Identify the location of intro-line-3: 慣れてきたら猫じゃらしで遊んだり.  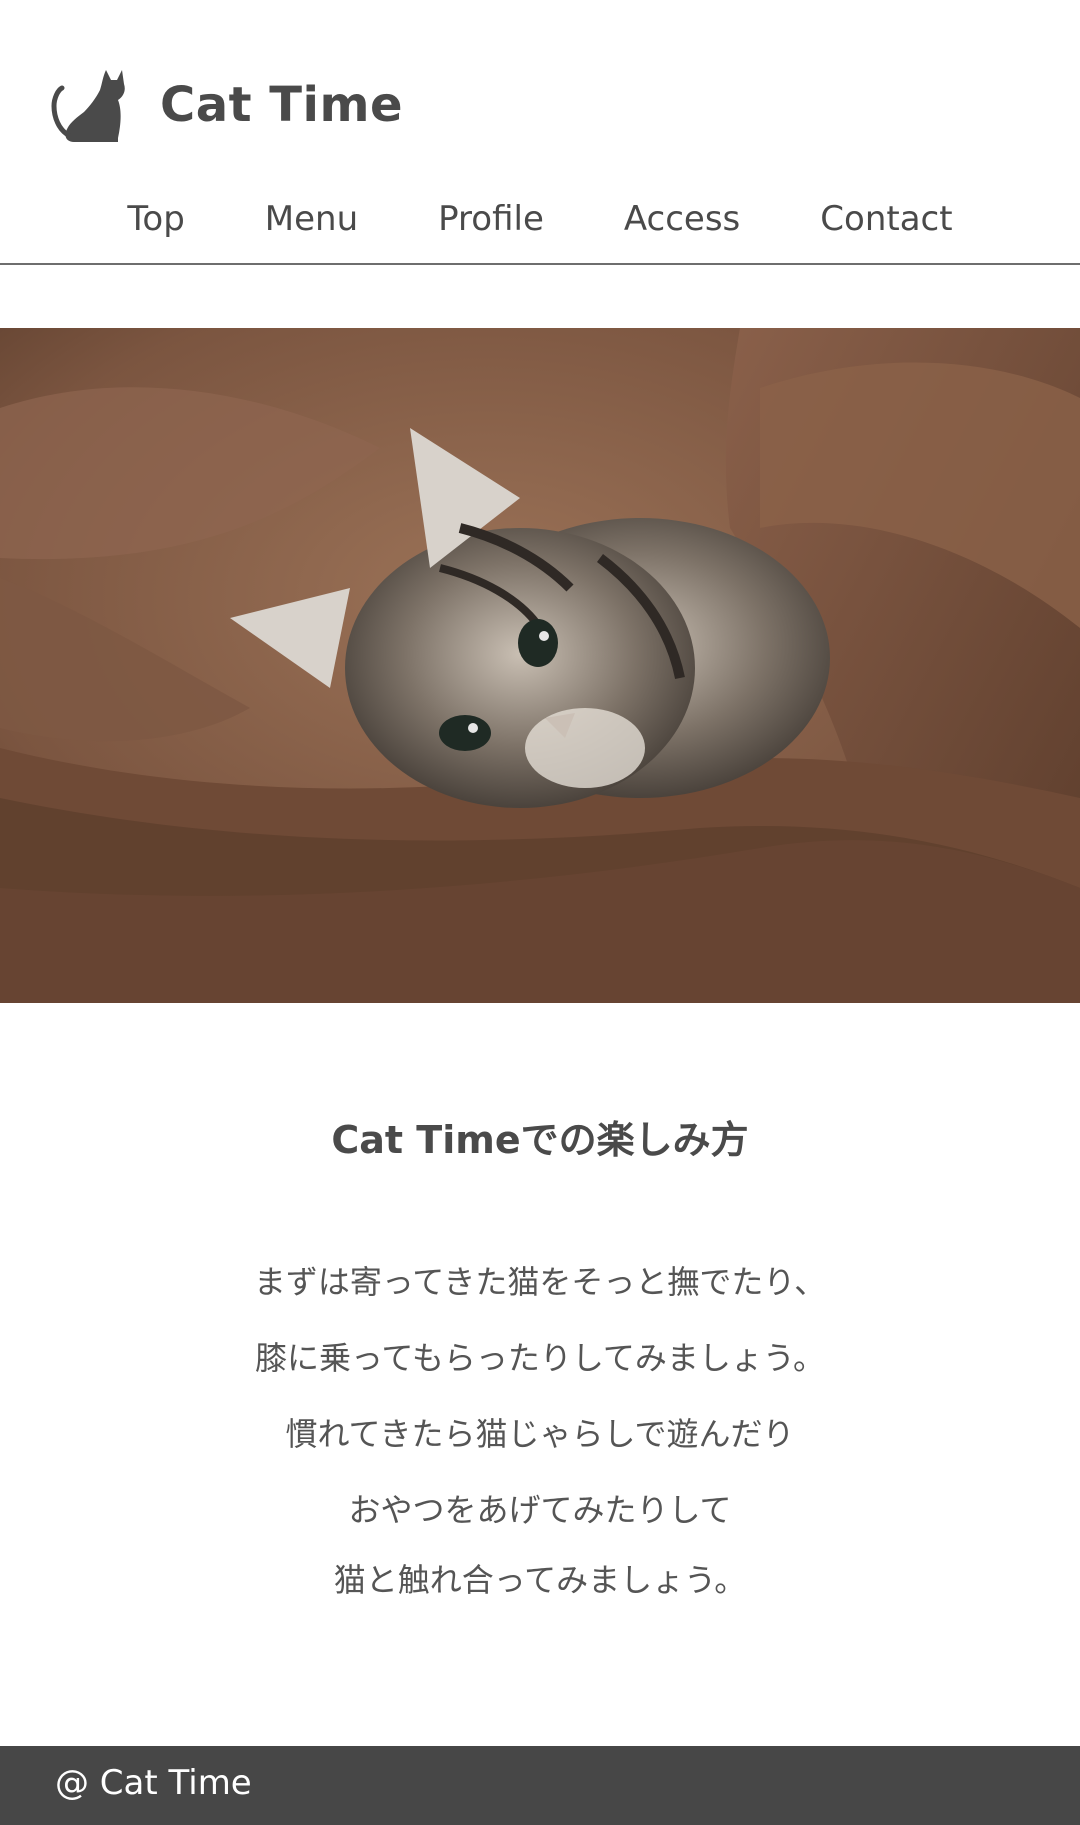
(540, 1434).